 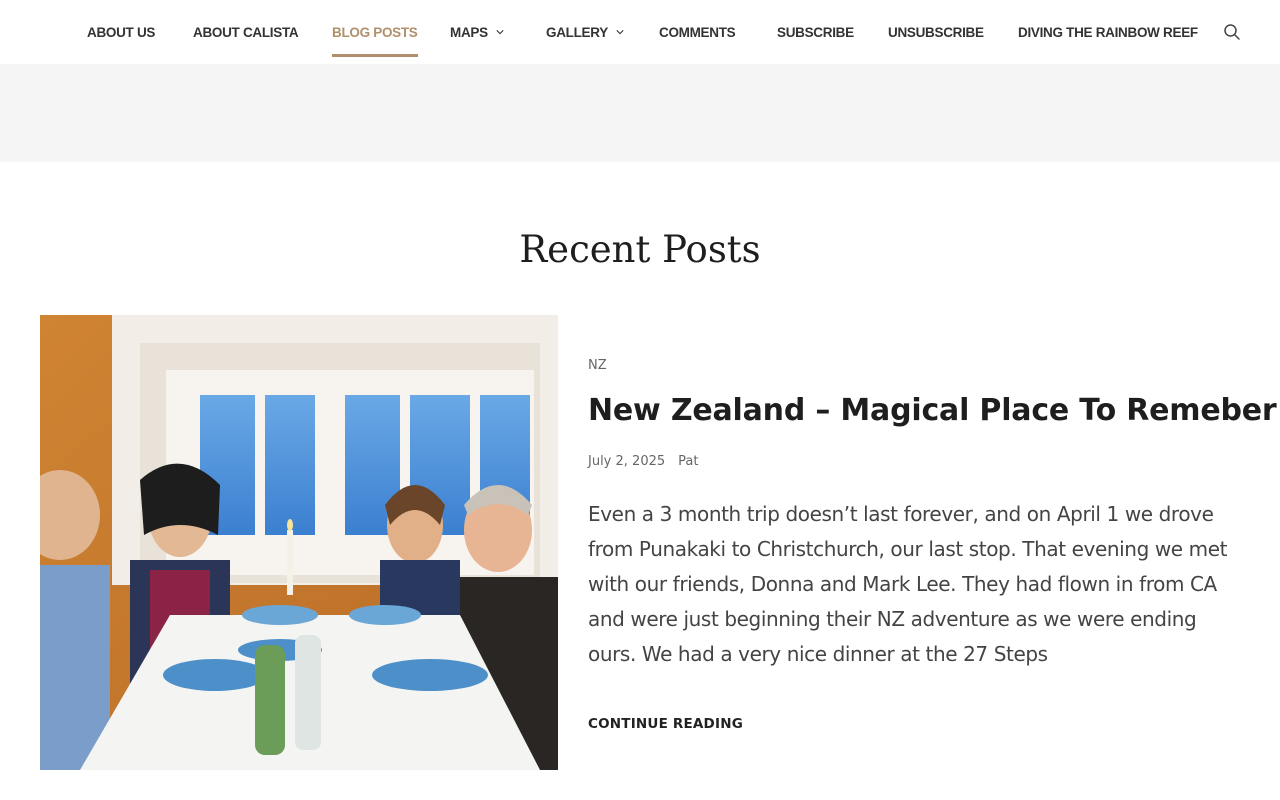 I want to click on header-banner, so click(x=640, y=113).